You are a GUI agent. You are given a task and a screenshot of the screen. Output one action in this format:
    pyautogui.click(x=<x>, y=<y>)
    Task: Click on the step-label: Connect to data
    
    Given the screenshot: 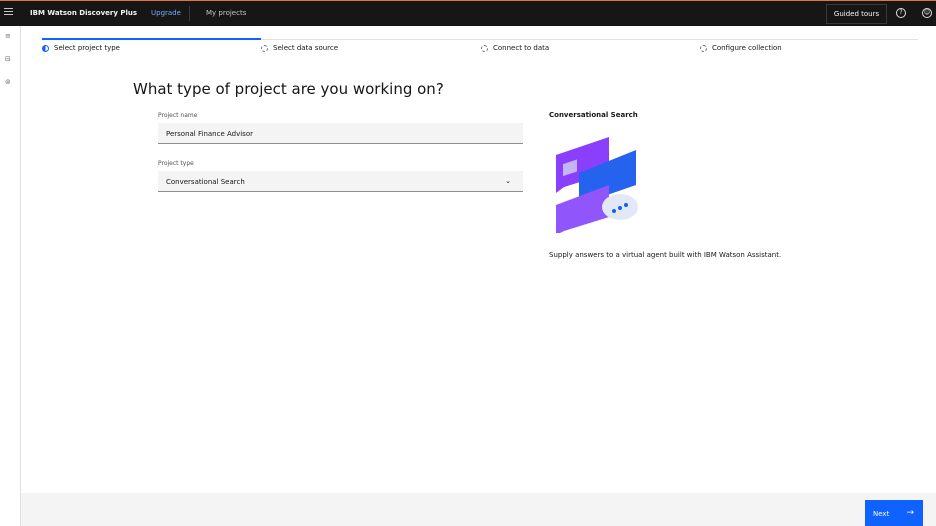 What is the action you would take?
    pyautogui.click(x=521, y=48)
    